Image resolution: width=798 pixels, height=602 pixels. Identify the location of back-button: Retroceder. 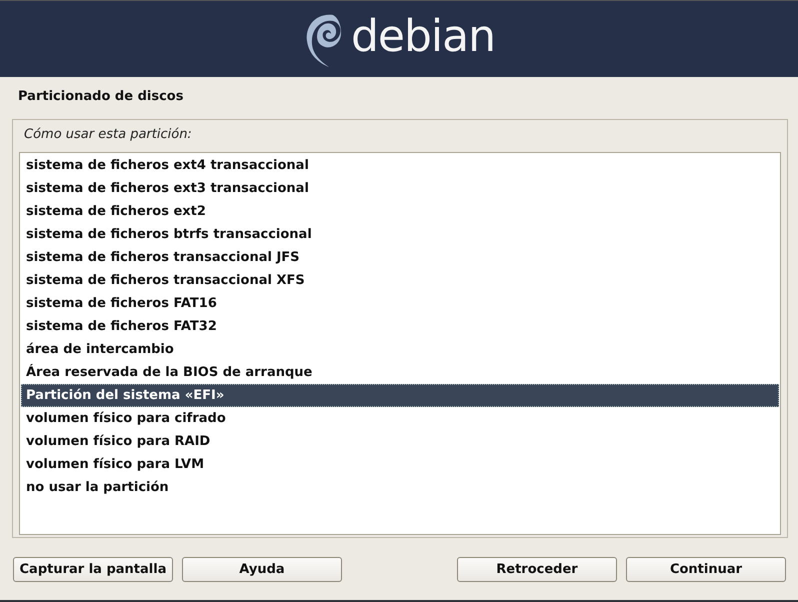
(537, 569).